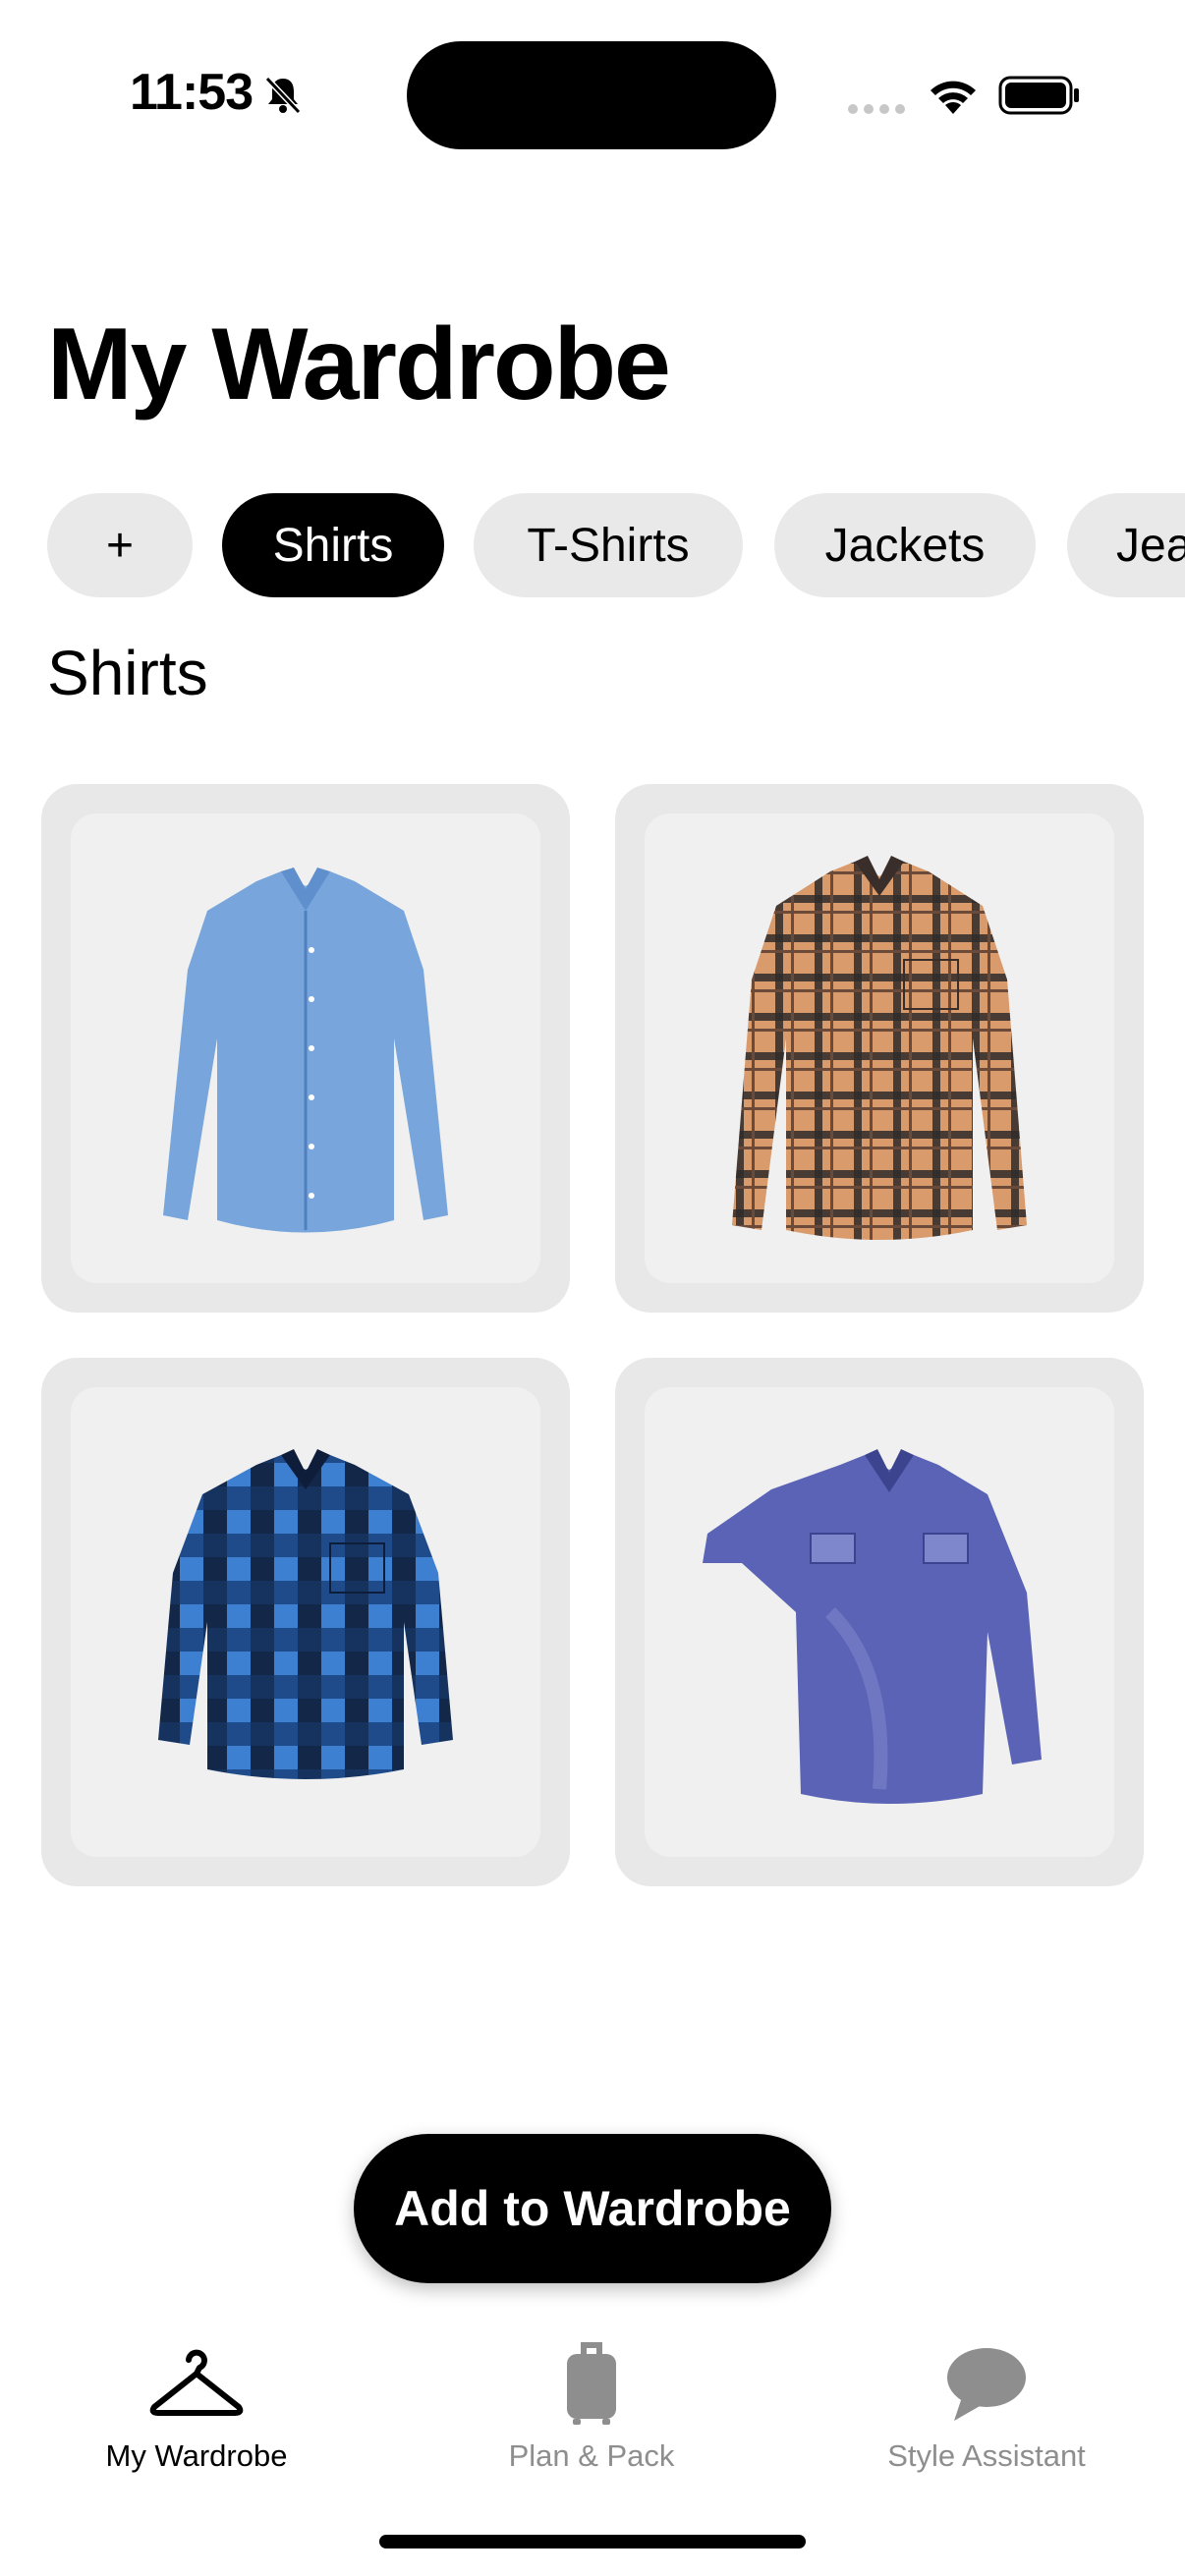 This screenshot has width=1185, height=2576. What do you see at coordinates (608, 545) in the screenshot?
I see `chip-t-shirts: T-Shirts` at bounding box center [608, 545].